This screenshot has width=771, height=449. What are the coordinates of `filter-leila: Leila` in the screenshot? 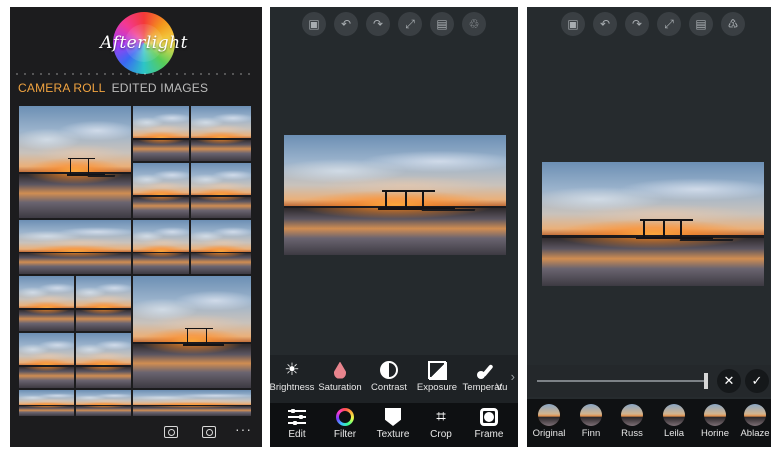 It's located at (674, 421).